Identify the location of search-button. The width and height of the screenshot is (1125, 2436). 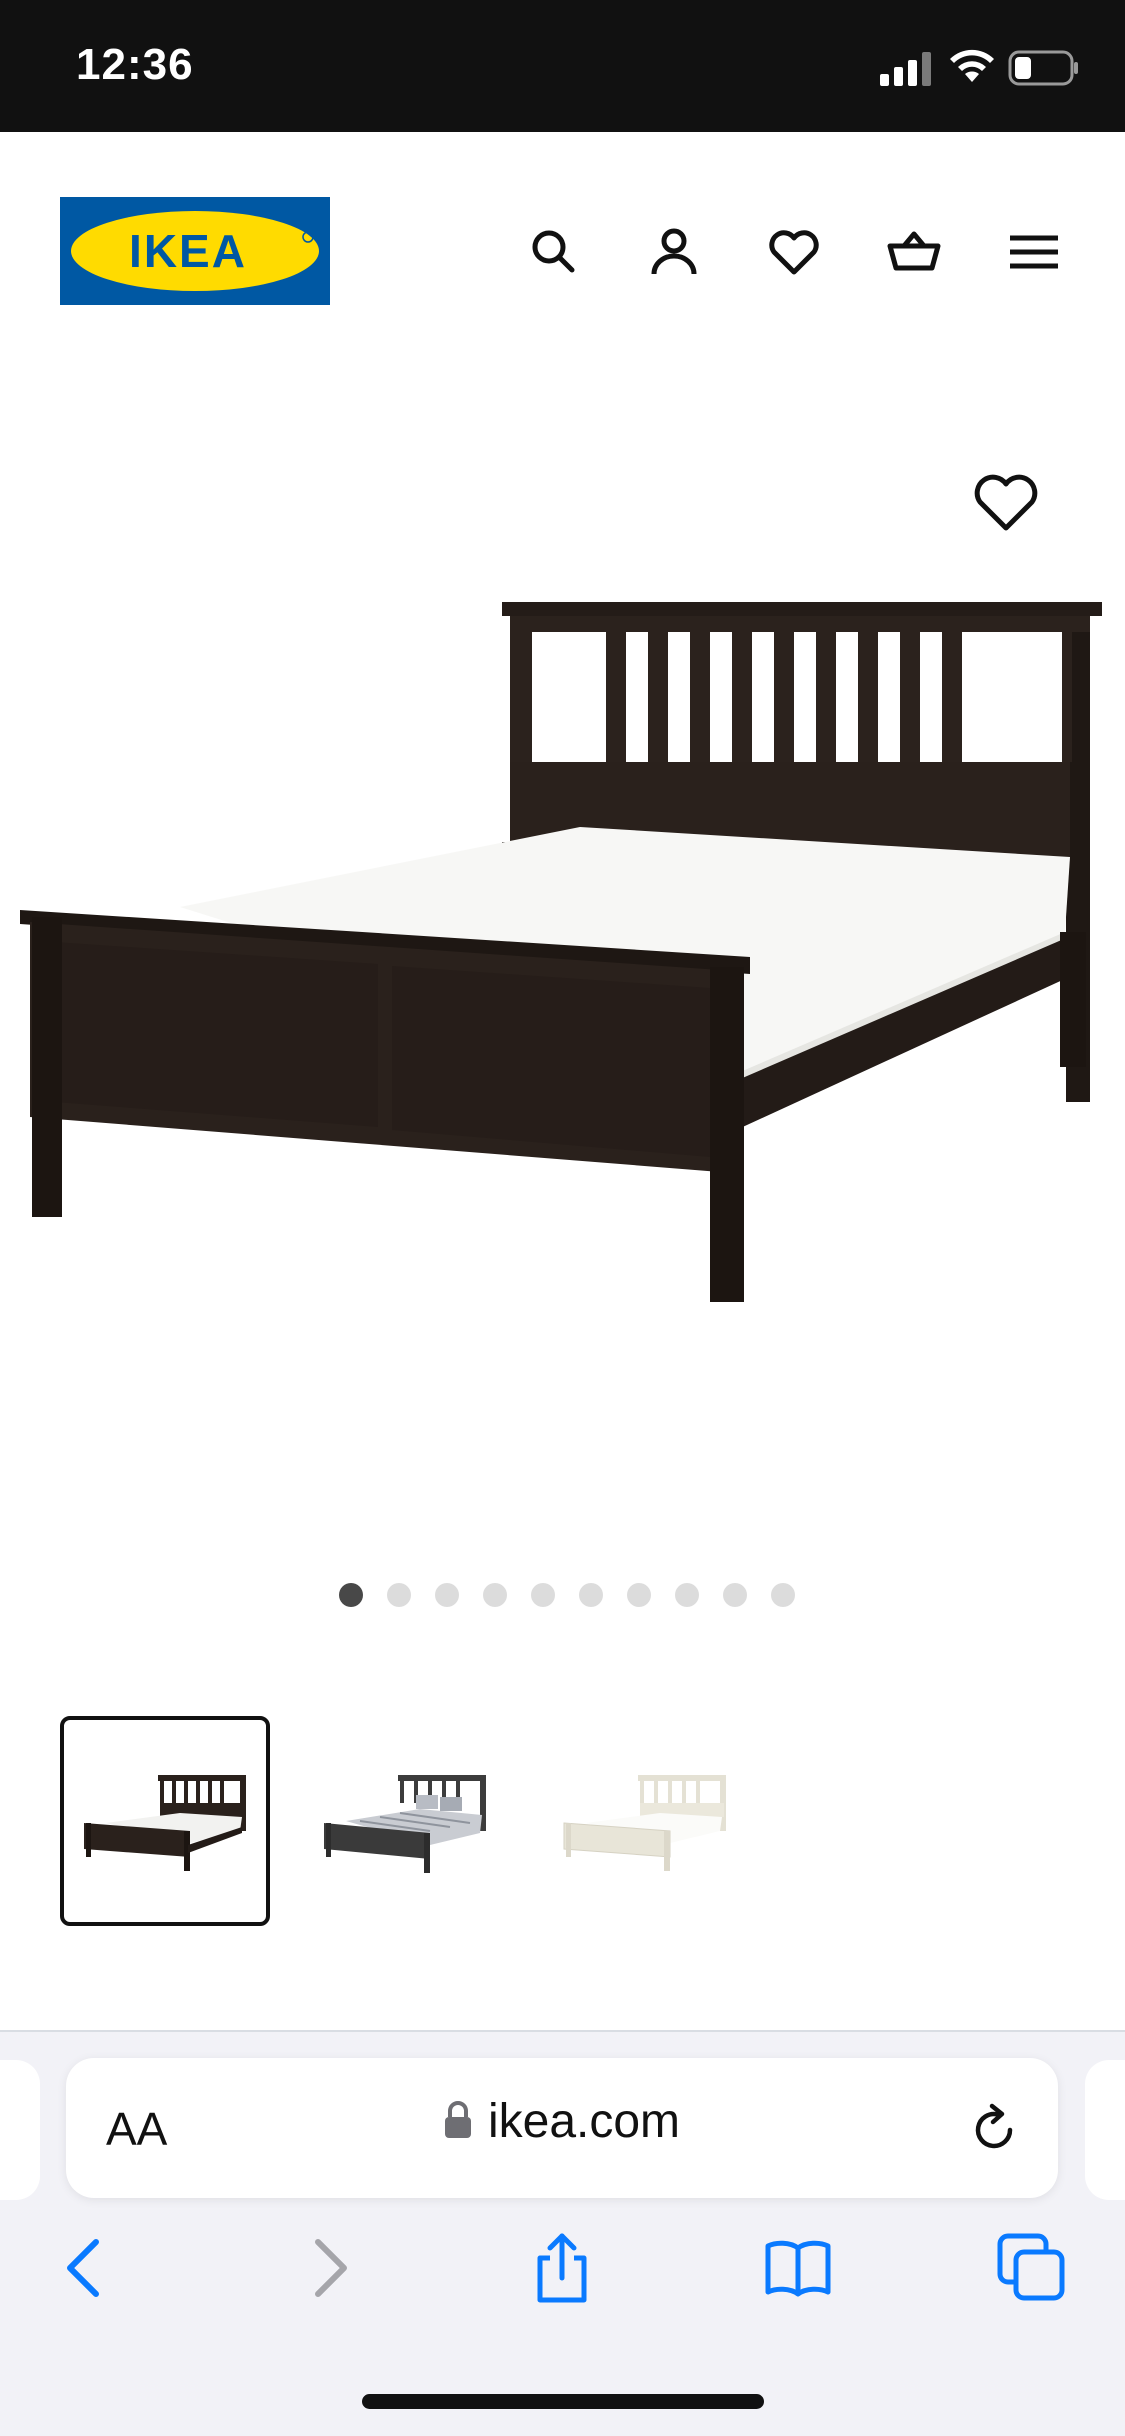
(554, 252).